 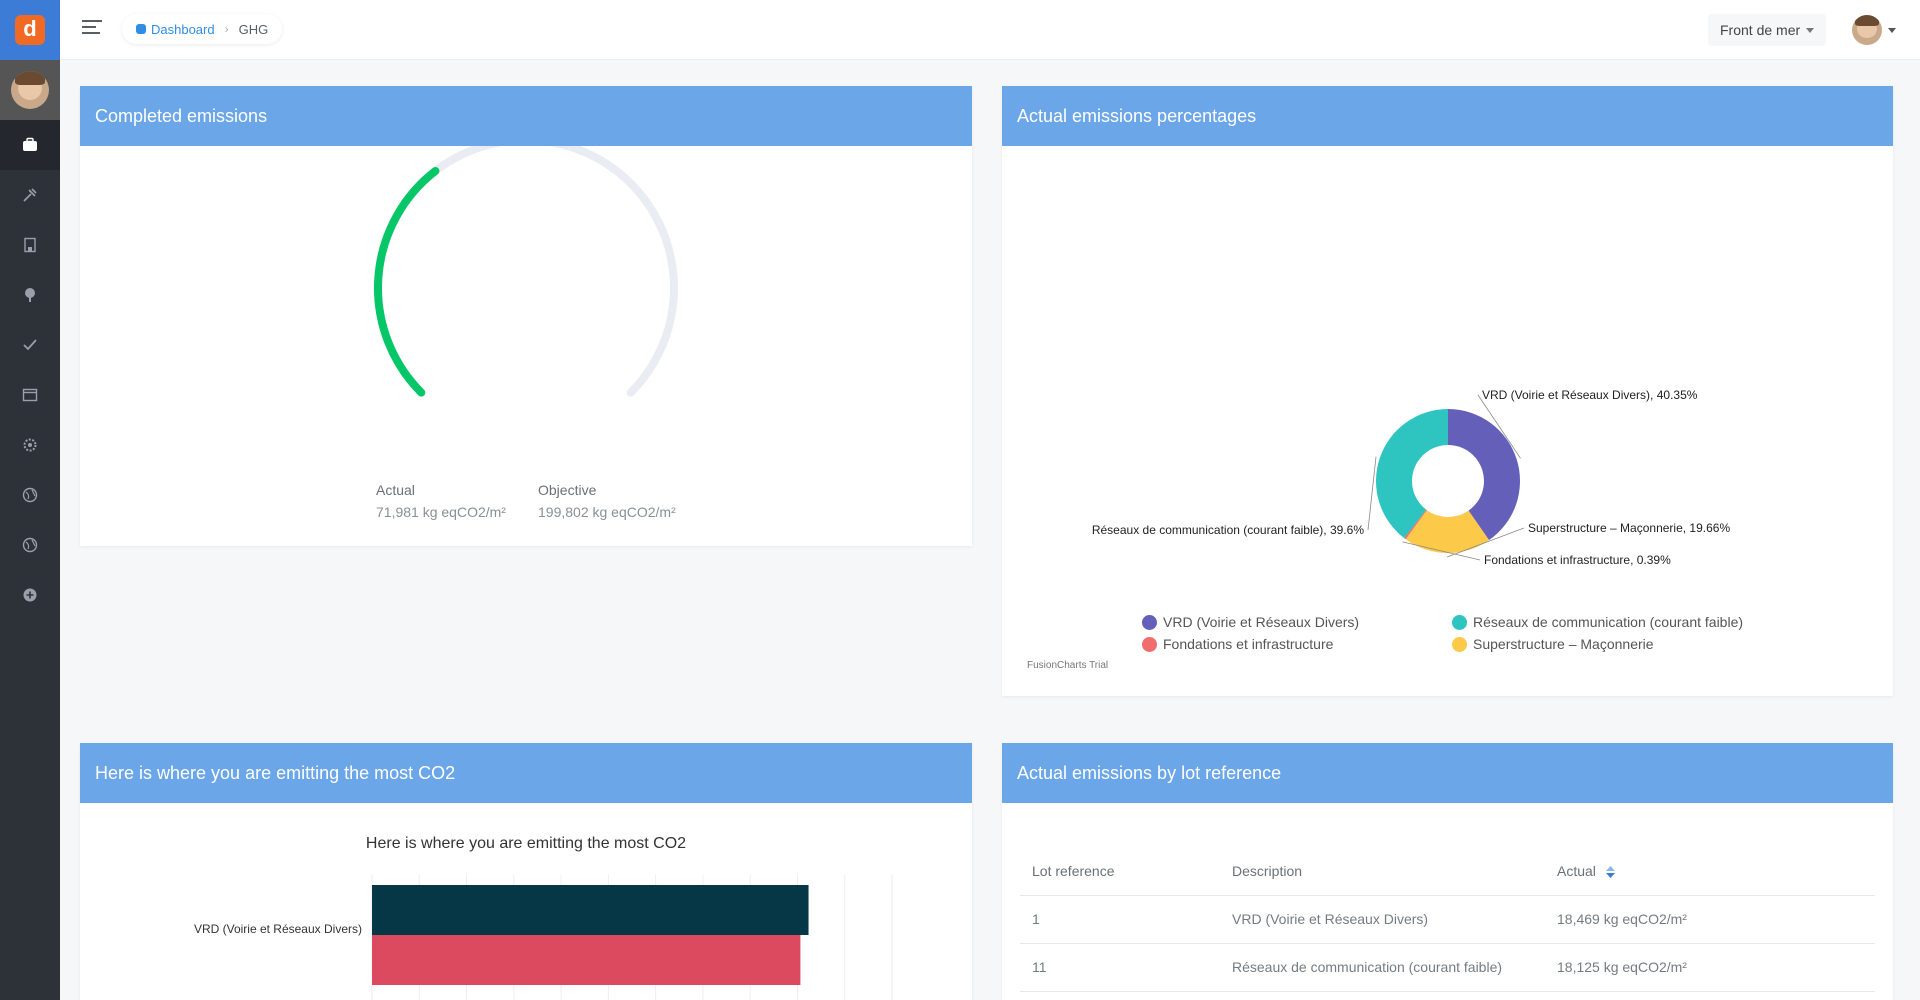 I want to click on sidebar-item-windows, so click(x=30, y=395).